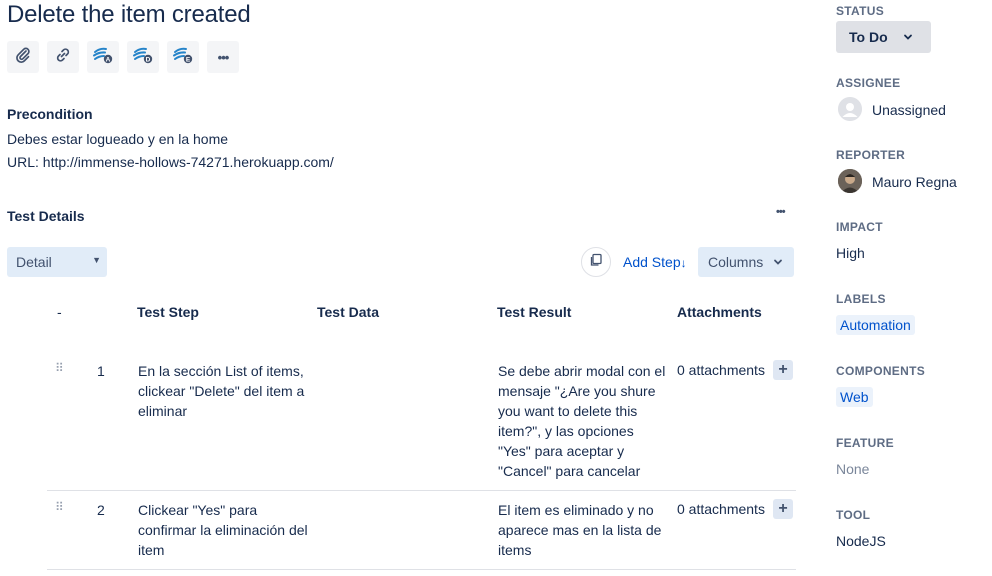 The image size is (992, 576). Describe the element at coordinates (852, 469) in the screenshot. I see `feature-value: None` at that location.